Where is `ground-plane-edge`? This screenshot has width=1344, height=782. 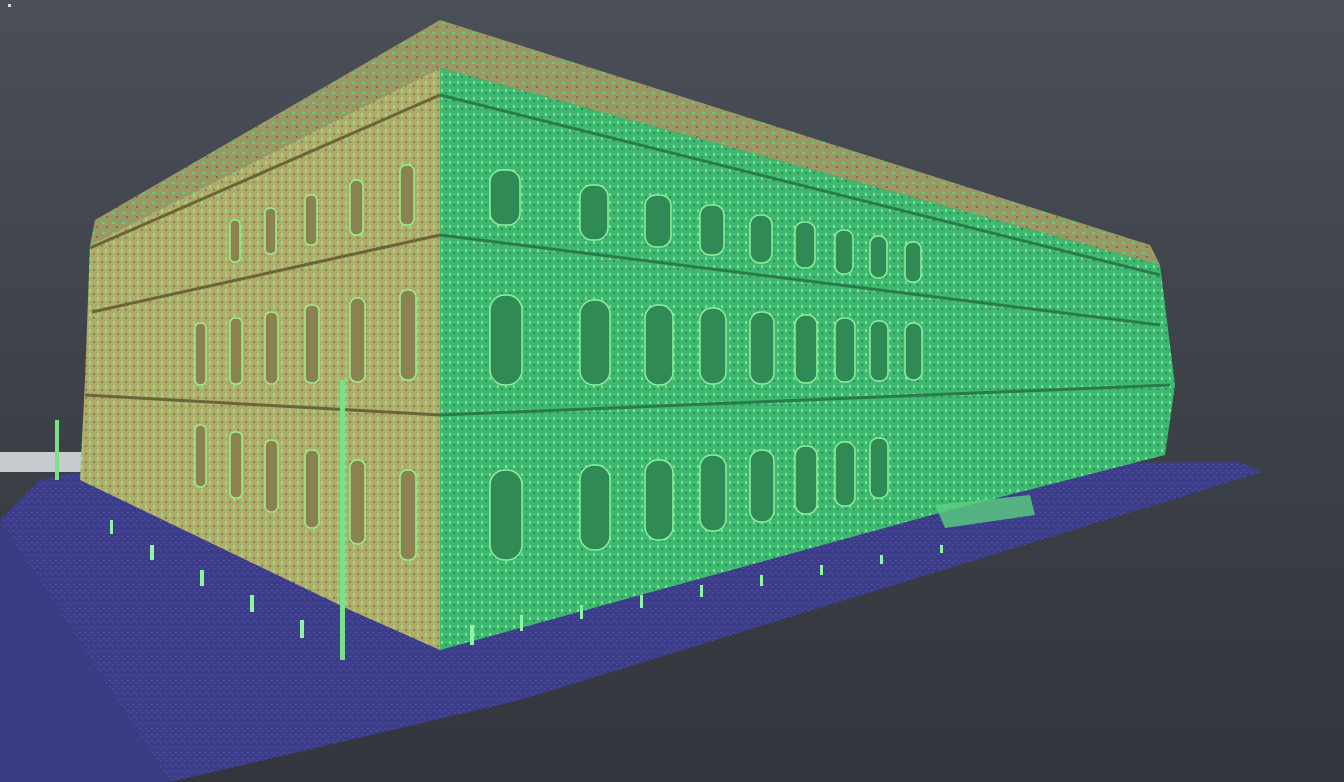
ground-plane-edge is located at coordinates (46, 462).